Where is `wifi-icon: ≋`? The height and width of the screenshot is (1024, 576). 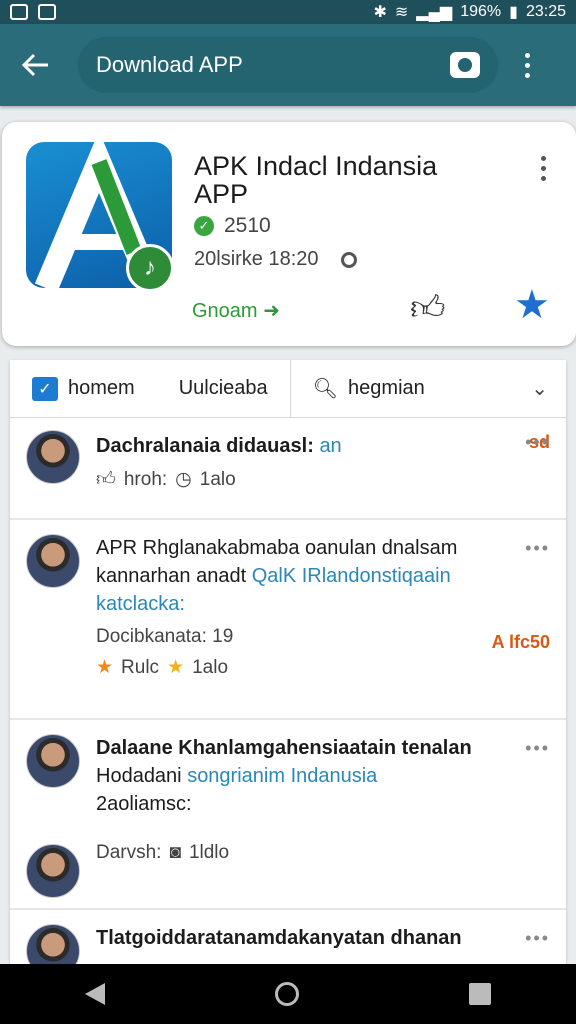 wifi-icon: ≋ is located at coordinates (401, 12).